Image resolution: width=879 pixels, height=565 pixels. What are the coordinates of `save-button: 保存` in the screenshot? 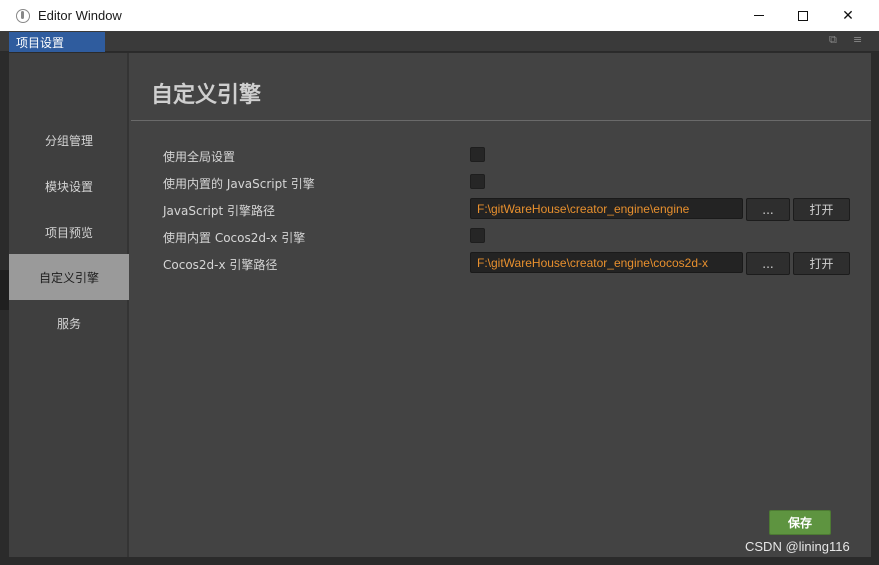 It's located at (800, 522).